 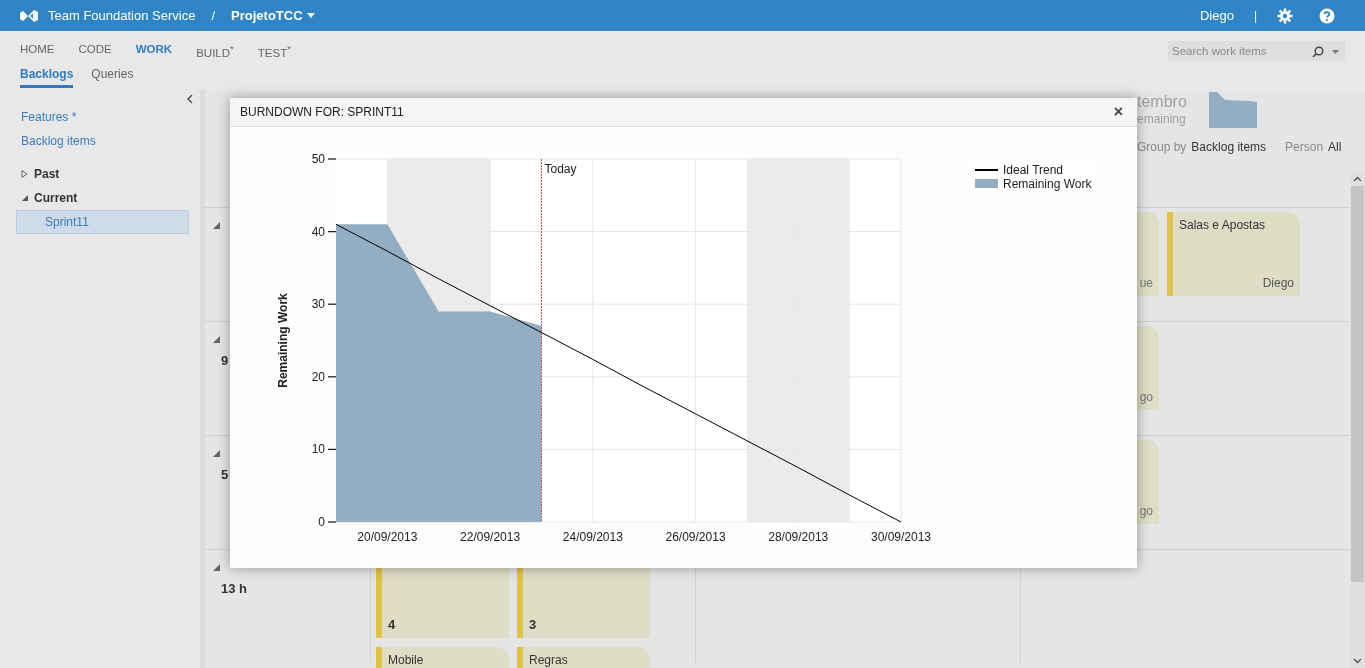 What do you see at coordinates (1223, 226) in the screenshot?
I see `card-title: Salas e Apostas` at bounding box center [1223, 226].